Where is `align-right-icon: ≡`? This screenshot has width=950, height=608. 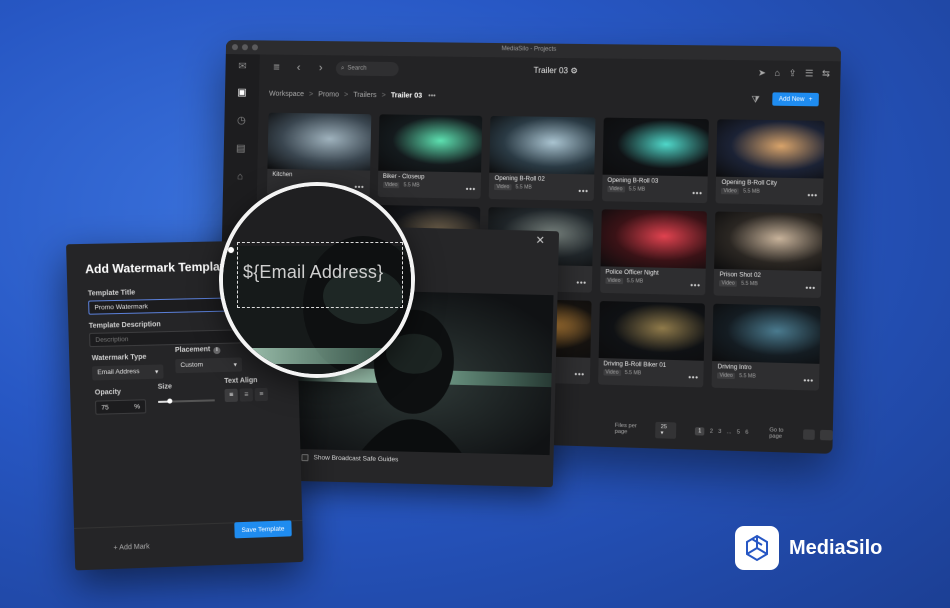 align-right-icon: ≡ is located at coordinates (261, 394).